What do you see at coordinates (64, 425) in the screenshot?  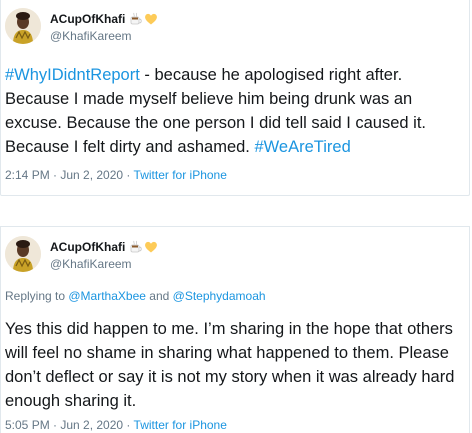 I see `timestamp-link: 5:05 PM · Jun 2, 2020` at bounding box center [64, 425].